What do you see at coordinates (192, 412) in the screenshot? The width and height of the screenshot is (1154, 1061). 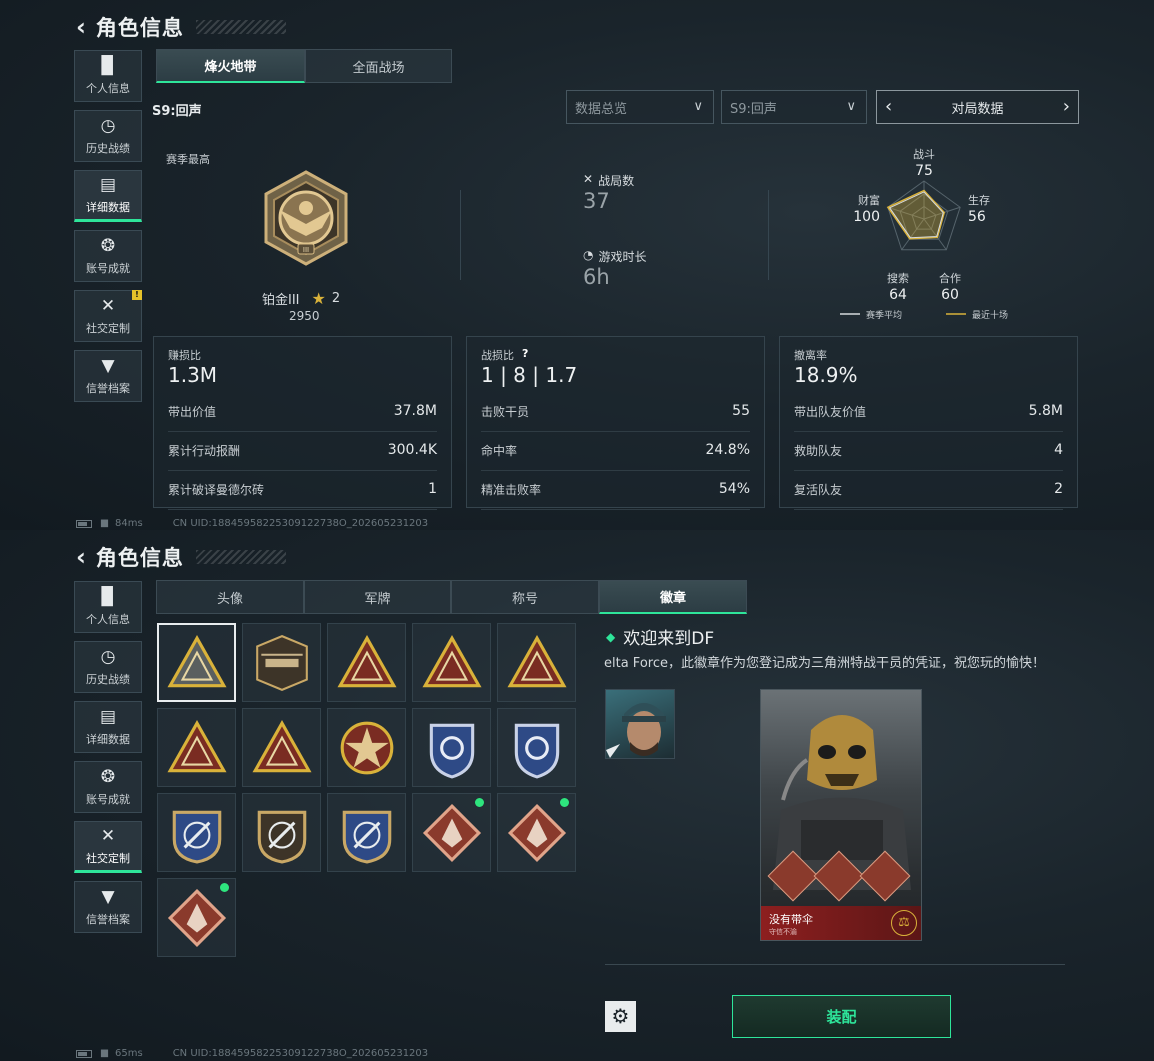 I see `stat-row-label: 带出价值` at bounding box center [192, 412].